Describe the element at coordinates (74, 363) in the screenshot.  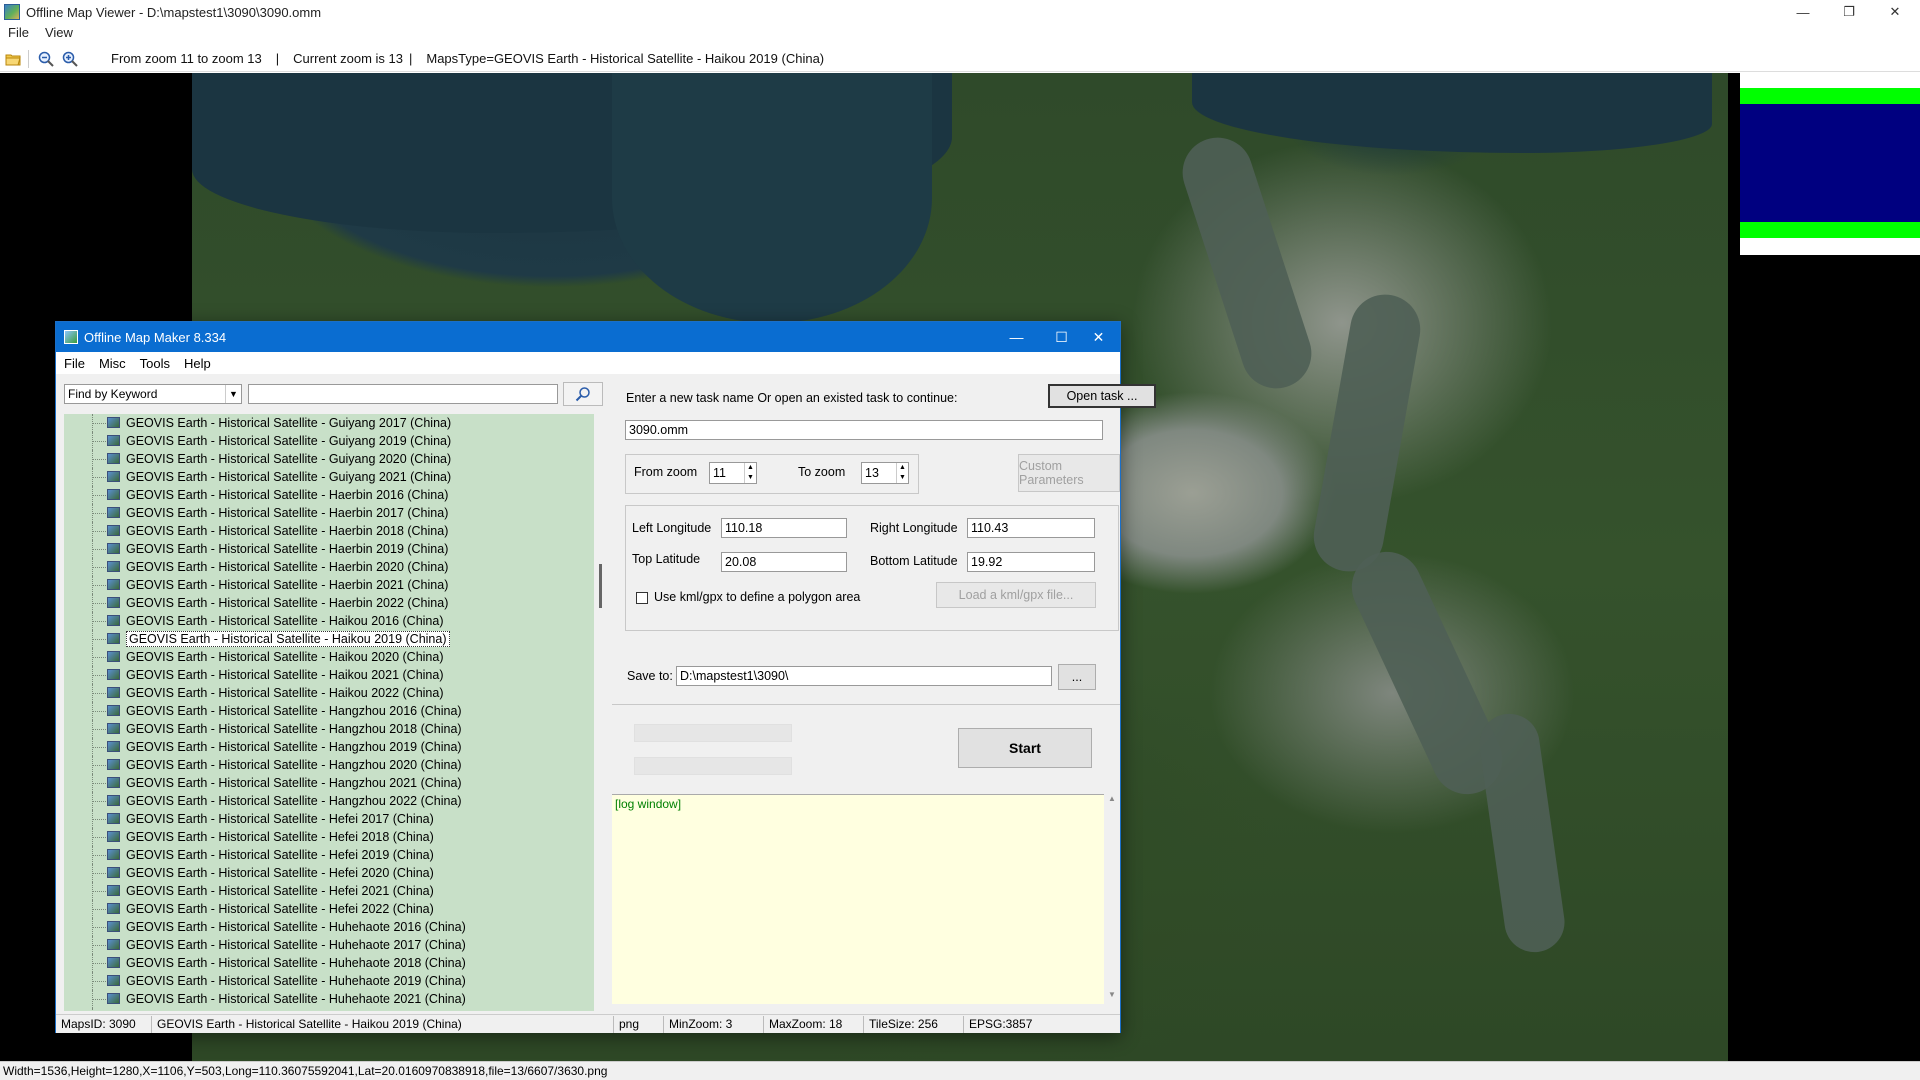
I see `dialog-menu-file: File` at that location.